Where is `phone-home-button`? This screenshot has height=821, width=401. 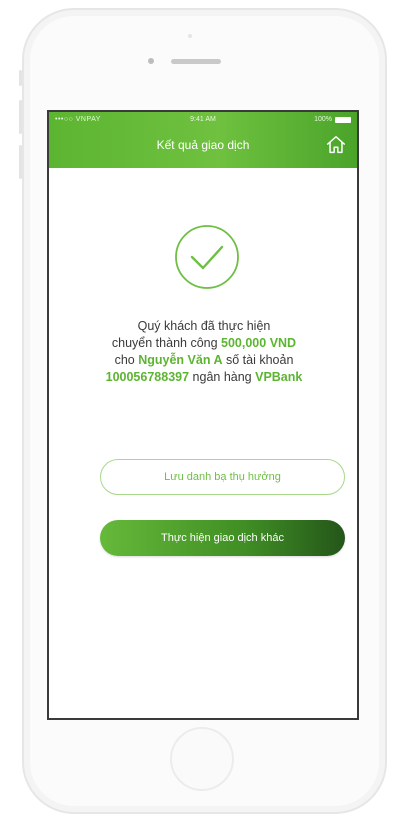 phone-home-button is located at coordinates (202, 759).